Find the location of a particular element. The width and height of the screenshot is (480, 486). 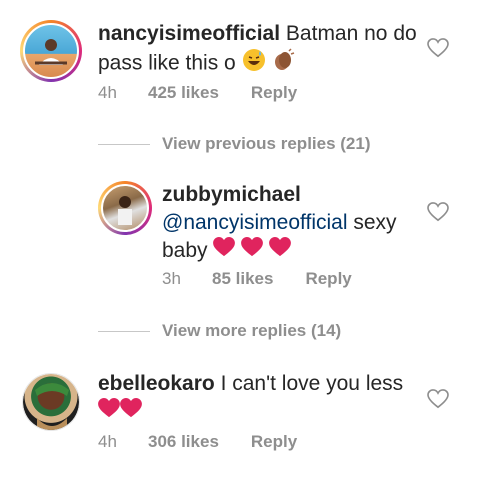

username: nancyisimeofficial is located at coordinates (189, 33).